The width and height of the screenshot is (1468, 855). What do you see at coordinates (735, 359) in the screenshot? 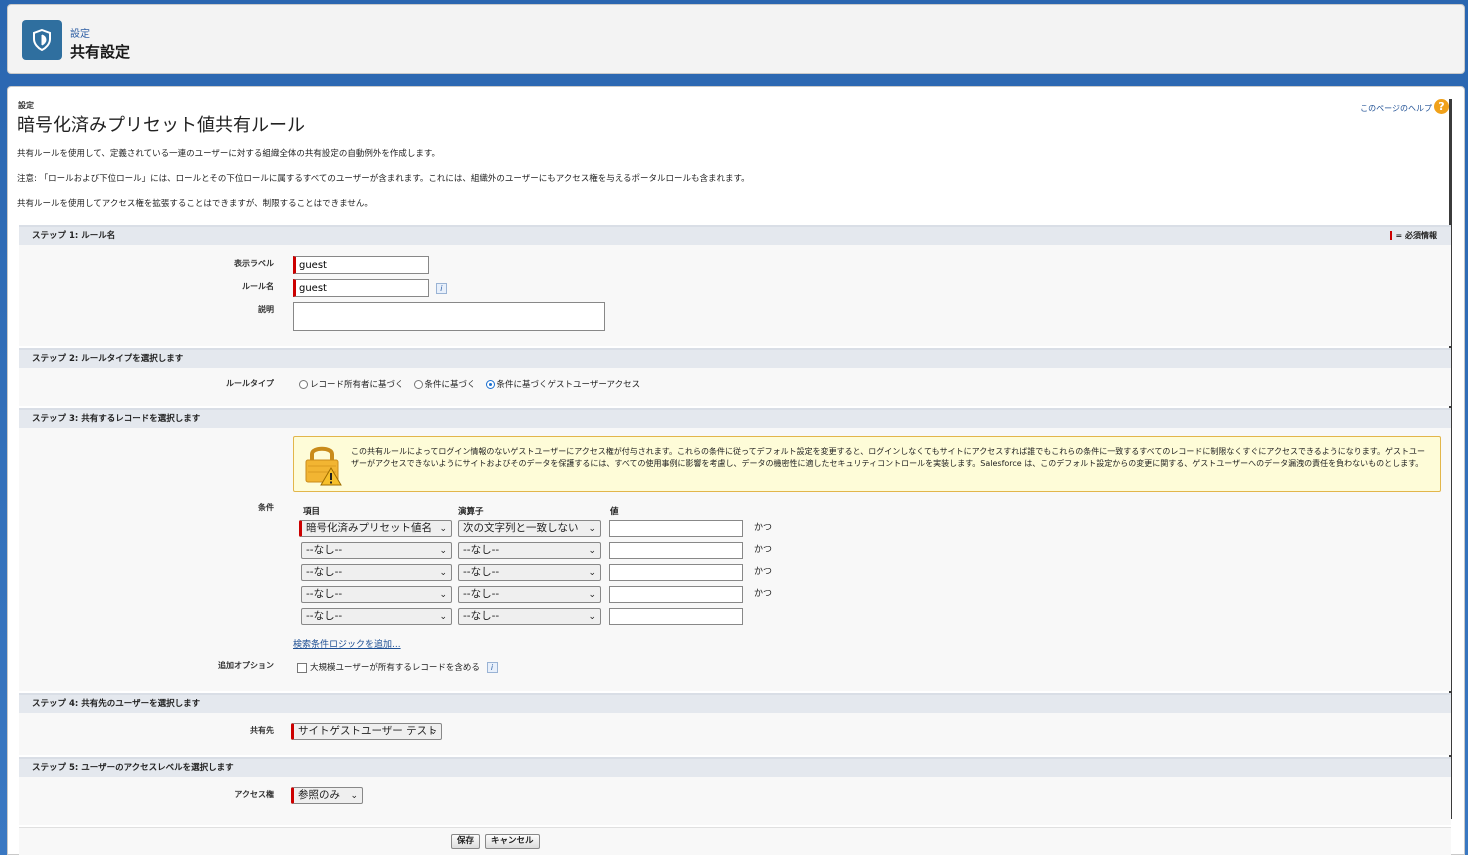
I see `step2-heading: ステップ 2: ルールタイプを選択します` at bounding box center [735, 359].